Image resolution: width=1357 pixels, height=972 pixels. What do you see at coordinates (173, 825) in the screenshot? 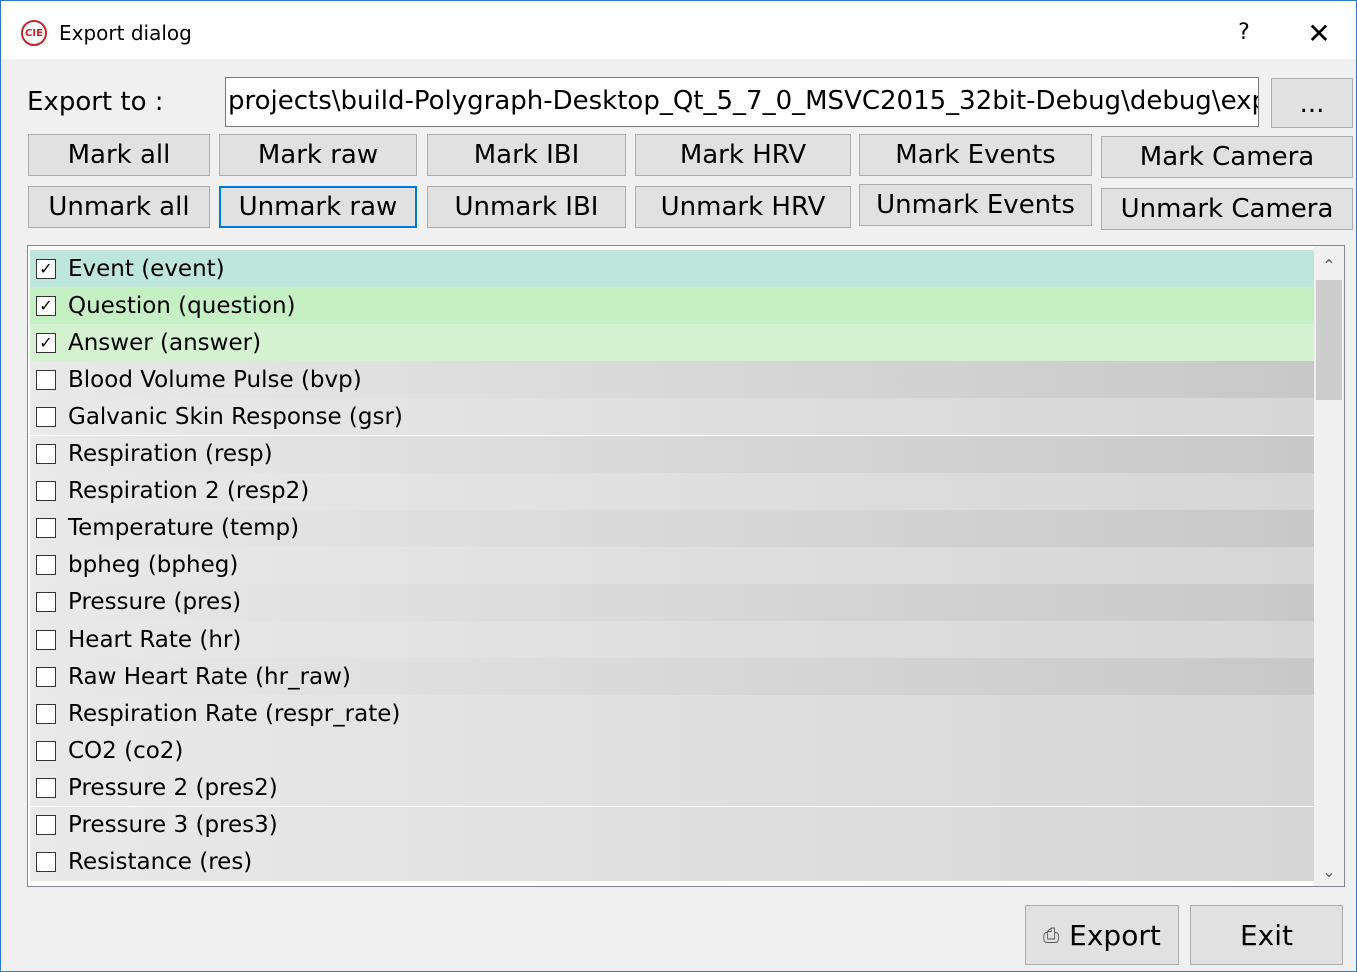
I see `list-item-label: Pressure 3 (pres3)` at bounding box center [173, 825].